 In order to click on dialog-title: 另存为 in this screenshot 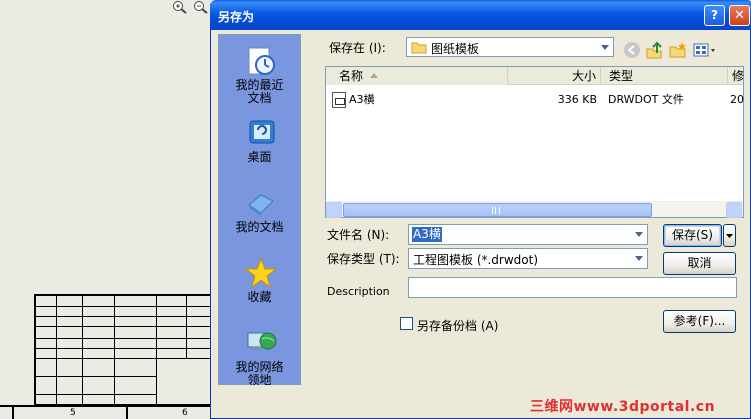, I will do `click(236, 17)`.